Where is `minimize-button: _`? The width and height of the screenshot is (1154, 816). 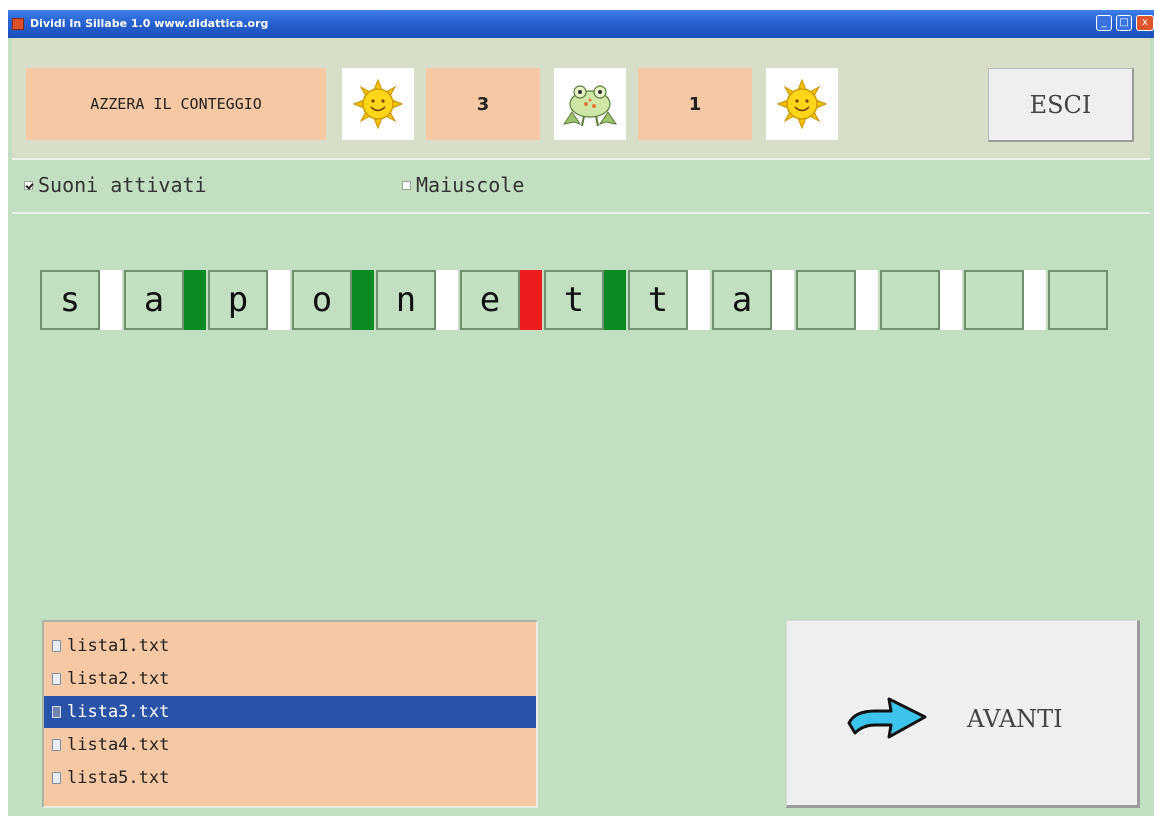
minimize-button: _ is located at coordinates (1104, 23).